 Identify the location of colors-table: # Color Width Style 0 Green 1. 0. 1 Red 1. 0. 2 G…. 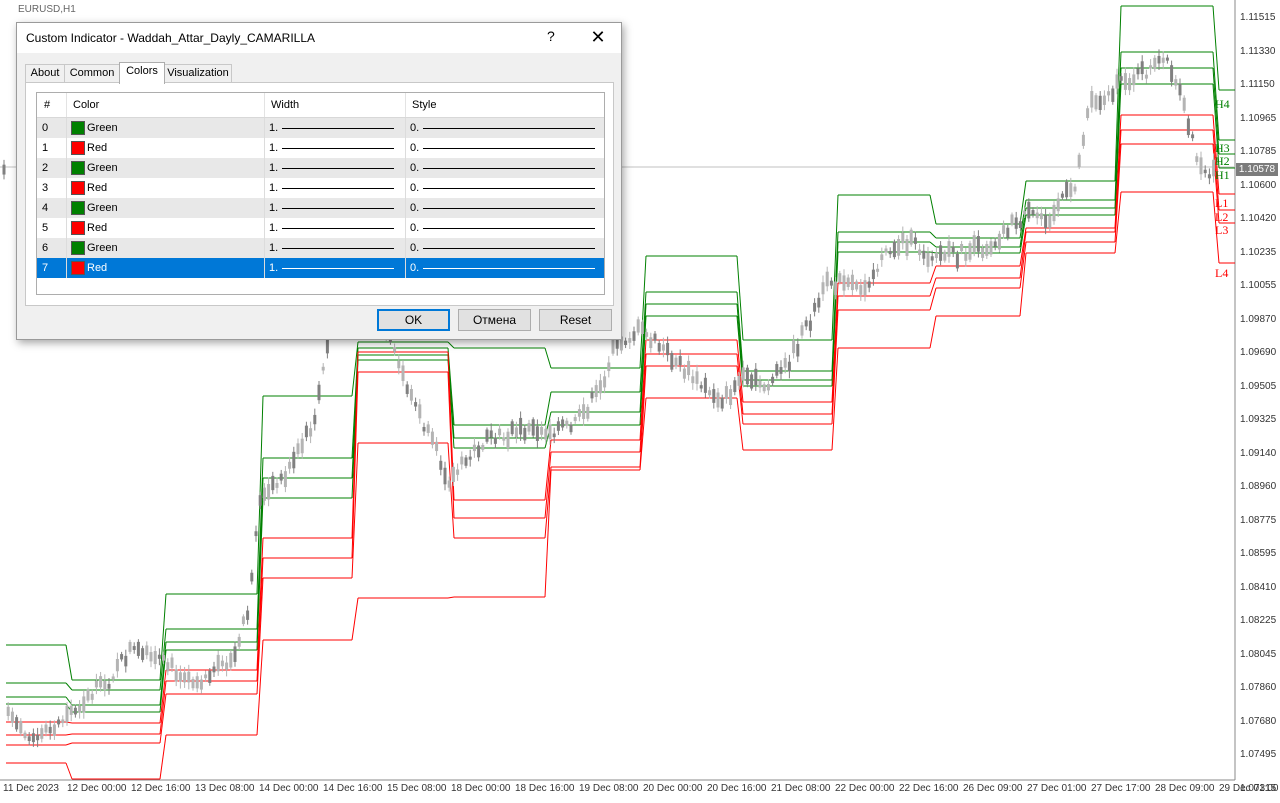
(320, 193).